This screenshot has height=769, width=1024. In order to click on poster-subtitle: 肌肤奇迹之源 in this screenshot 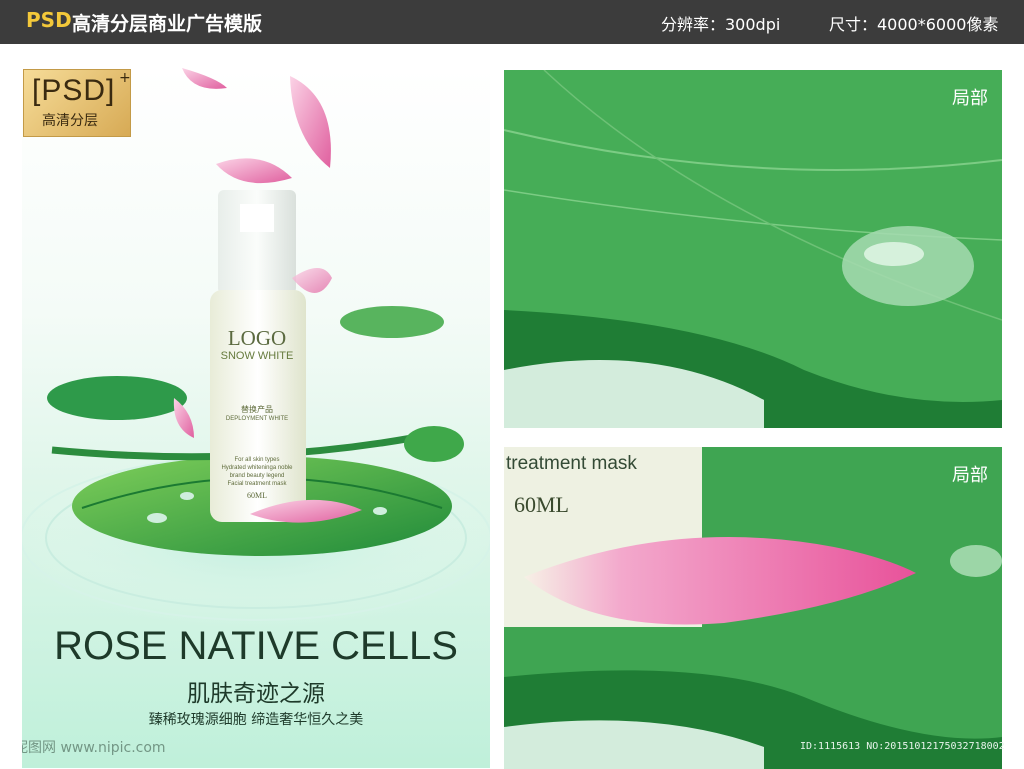, I will do `click(256, 694)`.